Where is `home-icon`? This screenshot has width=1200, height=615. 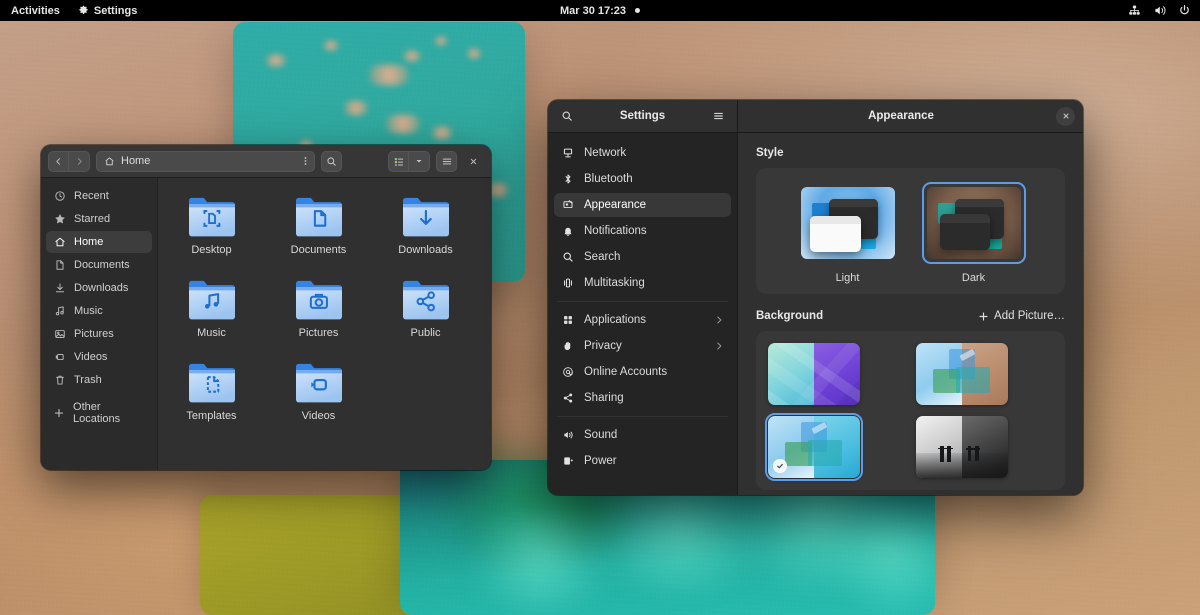 home-icon is located at coordinates (109, 161).